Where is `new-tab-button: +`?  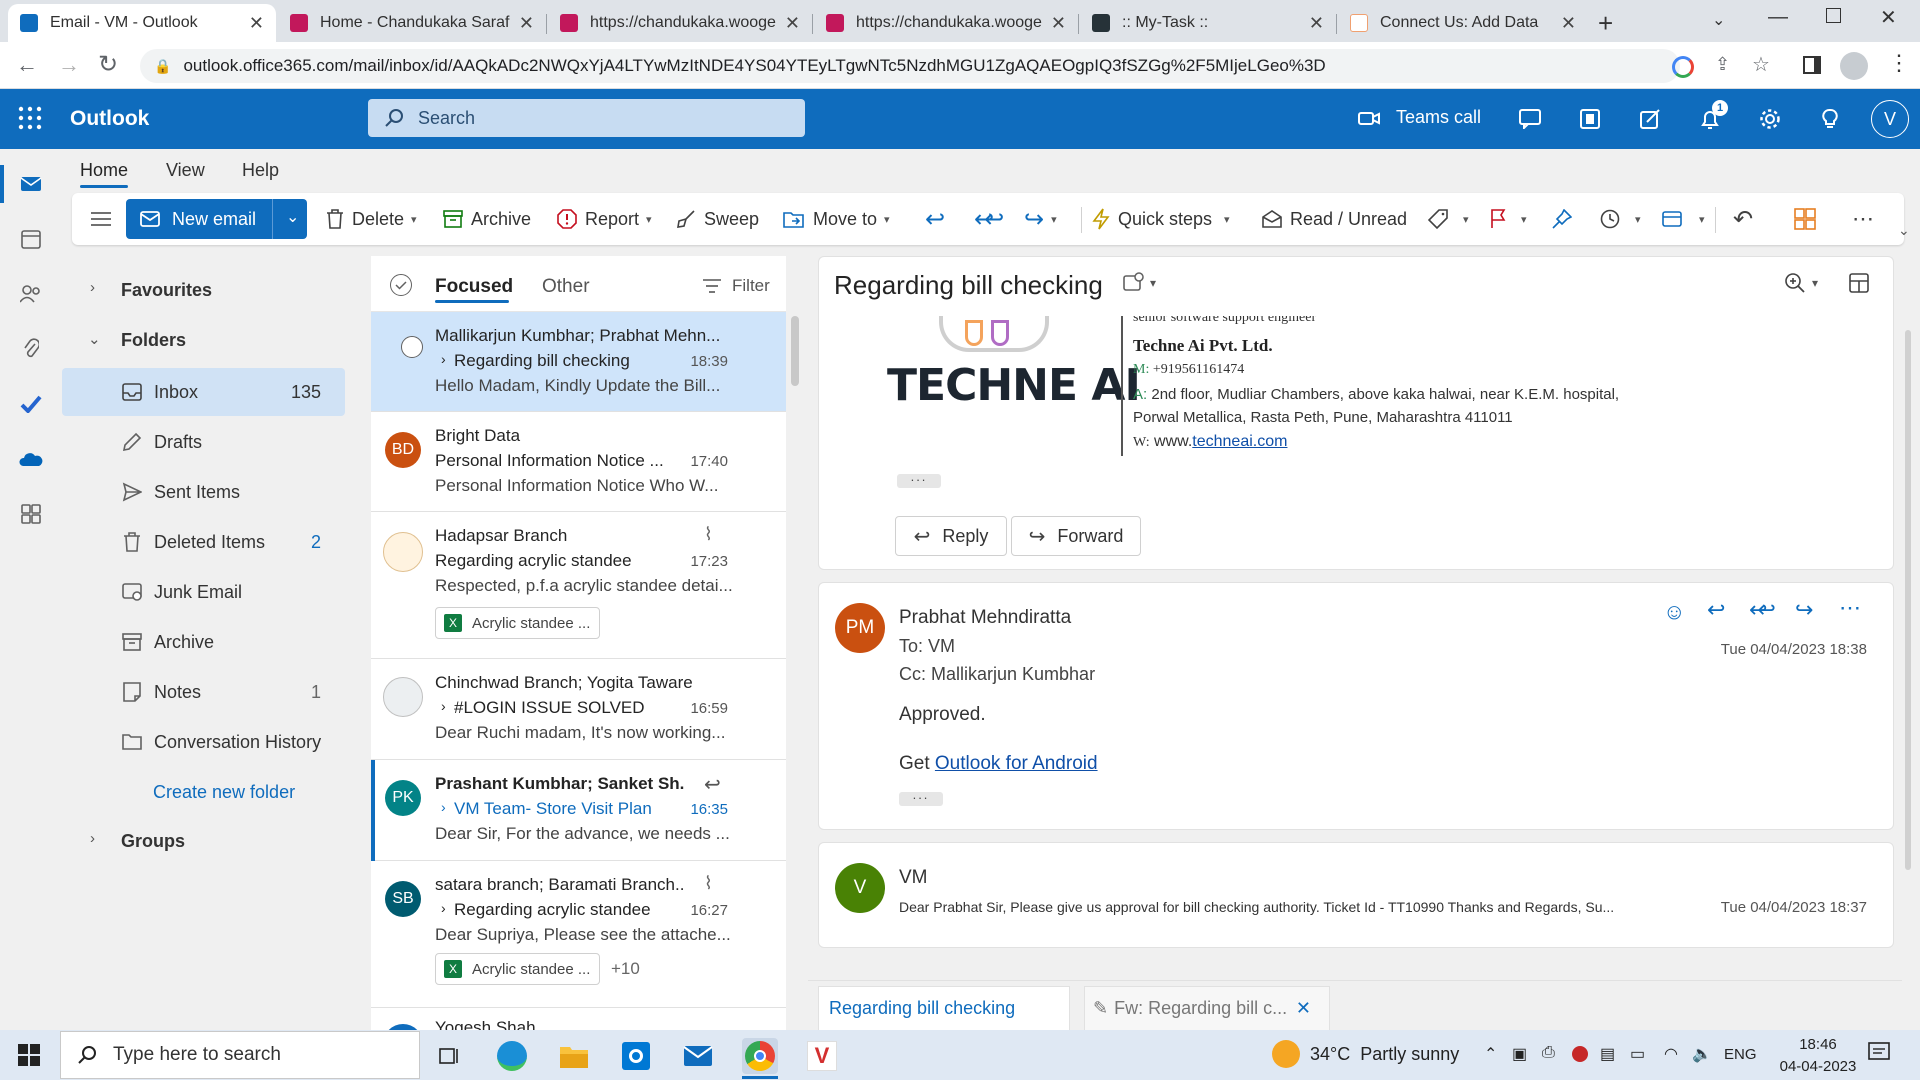 new-tab-button: + is located at coordinates (1605, 23).